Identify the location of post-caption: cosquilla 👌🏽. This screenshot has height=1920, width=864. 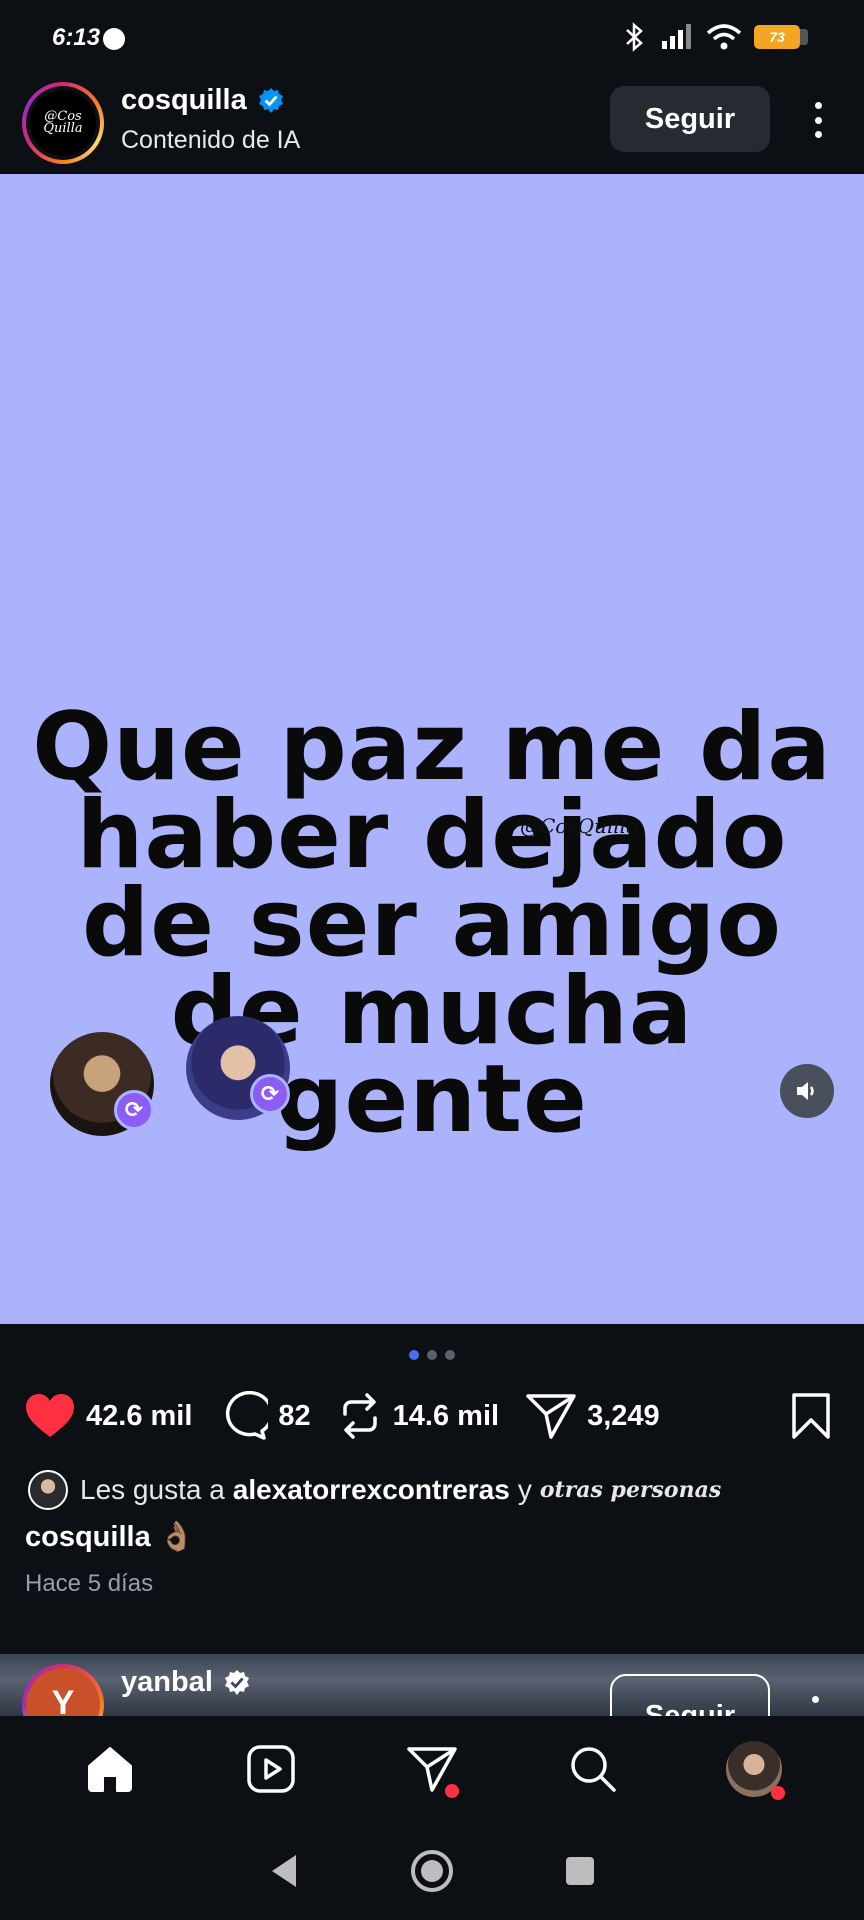
(110, 1537).